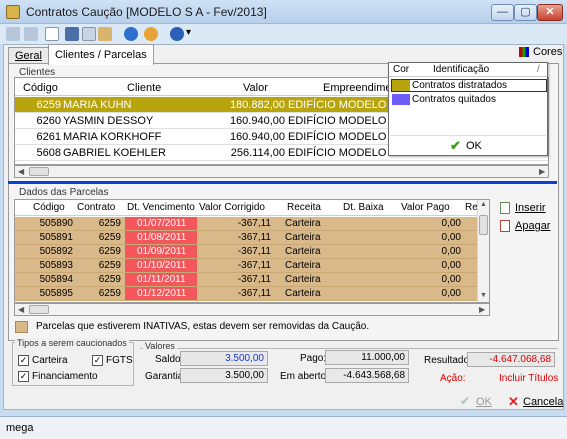  I want to click on cell-vencimento: 01/10/2011, so click(162, 265).